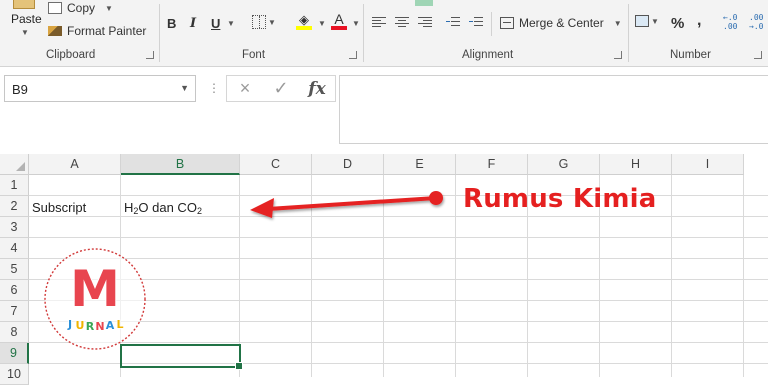  What do you see at coordinates (259, 22) in the screenshot?
I see `borders-icon` at bounding box center [259, 22].